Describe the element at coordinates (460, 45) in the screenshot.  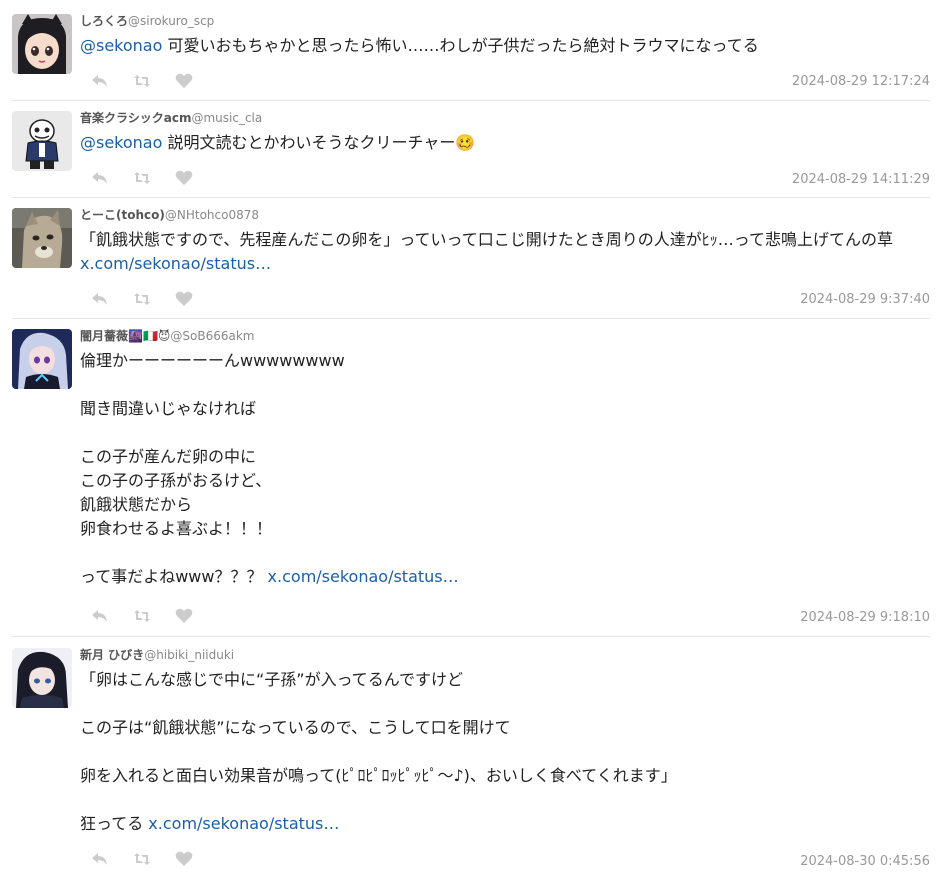
I see `tweet-body: 可愛いおもちゃかと思ったら怖い……わしが子供だったら絶対トラウマになってる` at that location.